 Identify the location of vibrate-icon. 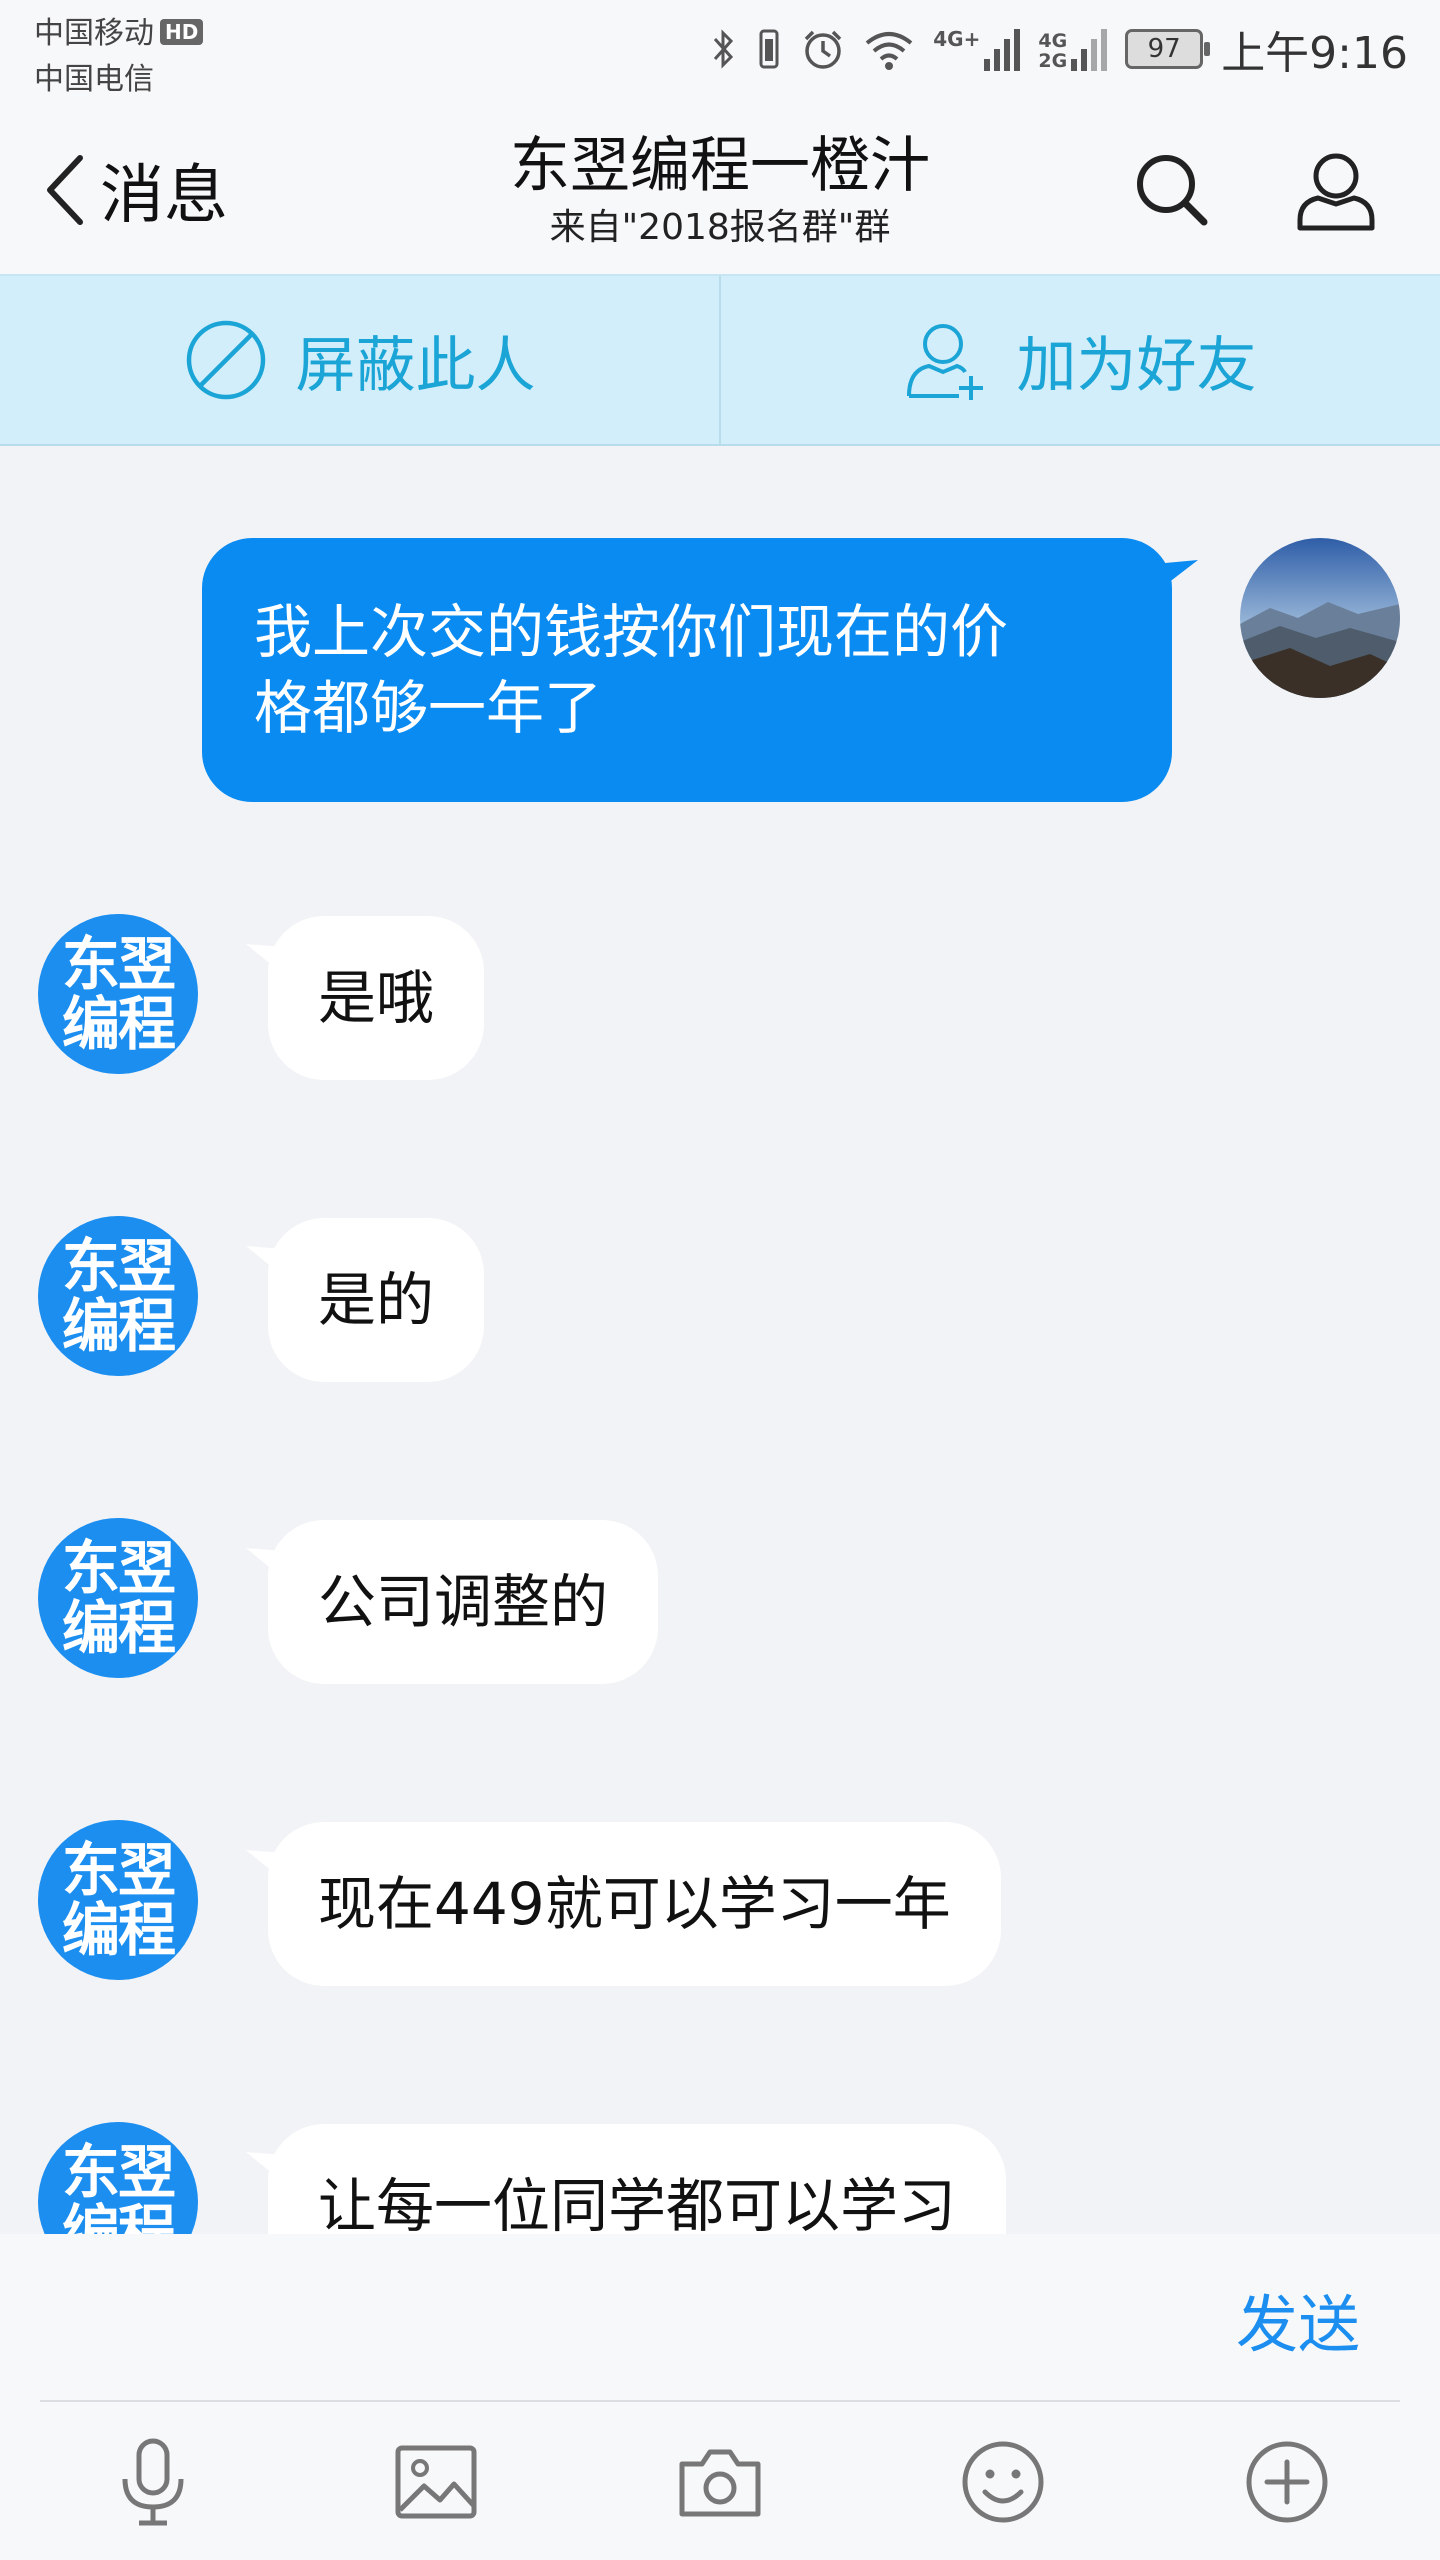
(769, 49).